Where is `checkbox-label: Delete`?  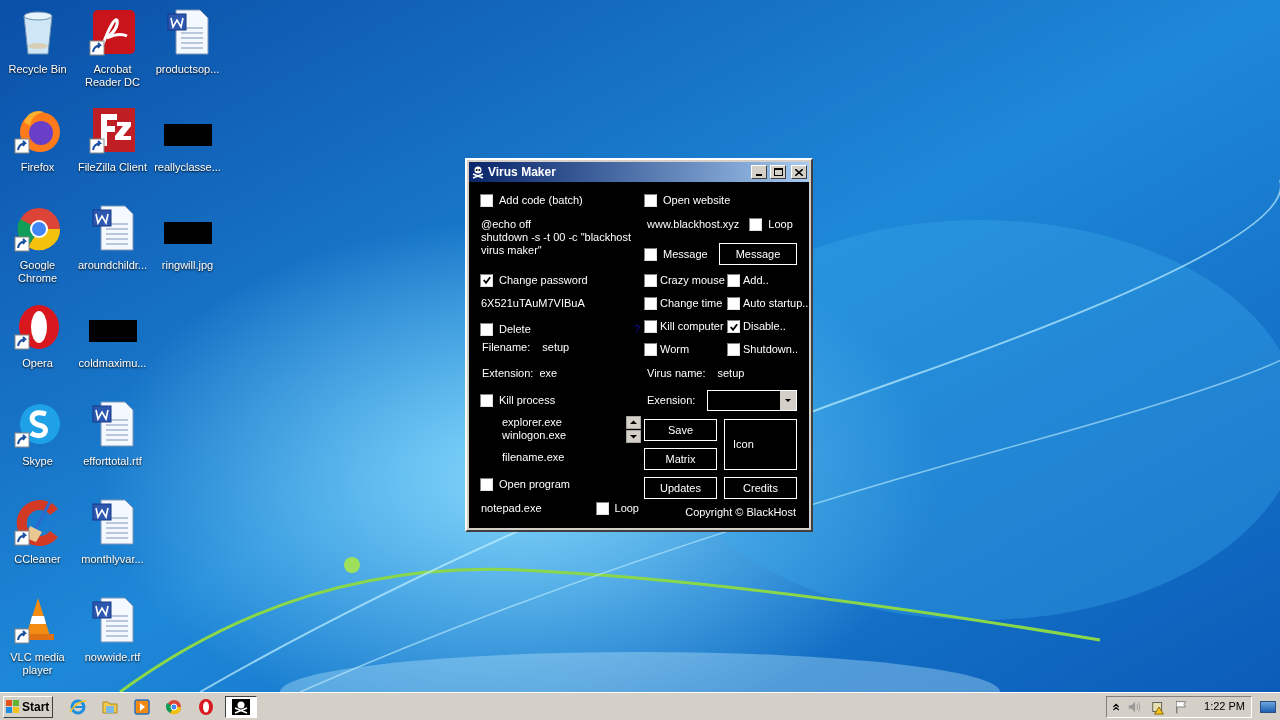 checkbox-label: Delete is located at coordinates (515, 329).